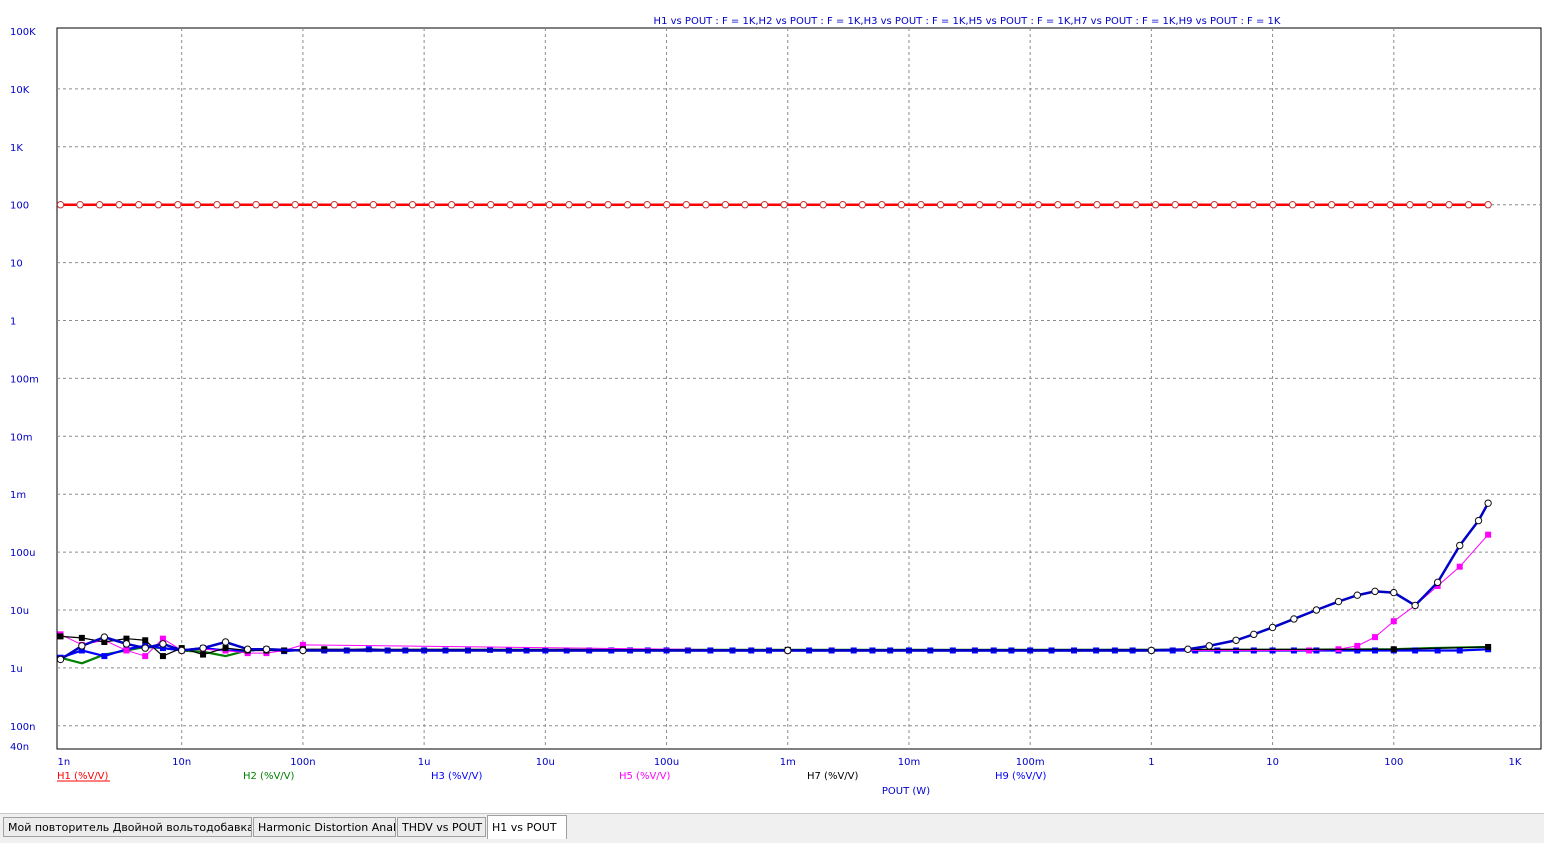  I want to click on series-h1, so click(774, 205).